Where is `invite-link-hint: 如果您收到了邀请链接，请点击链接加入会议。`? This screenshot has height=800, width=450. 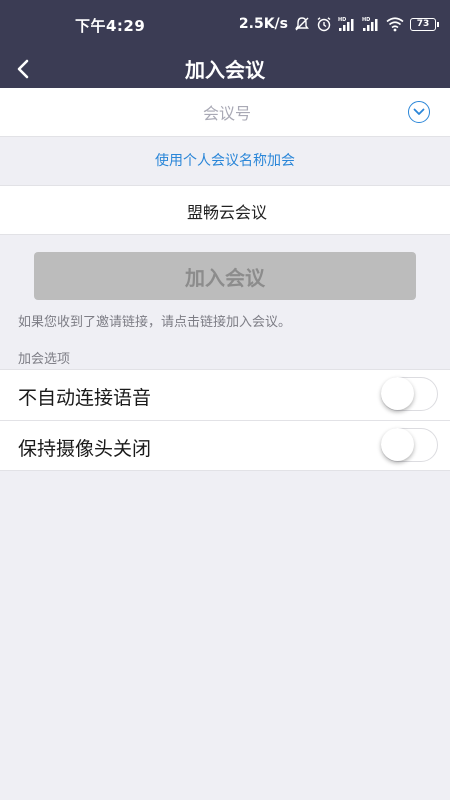 invite-link-hint: 如果您收到了邀请链接，请点击链接加入会议。 is located at coordinates (155, 322).